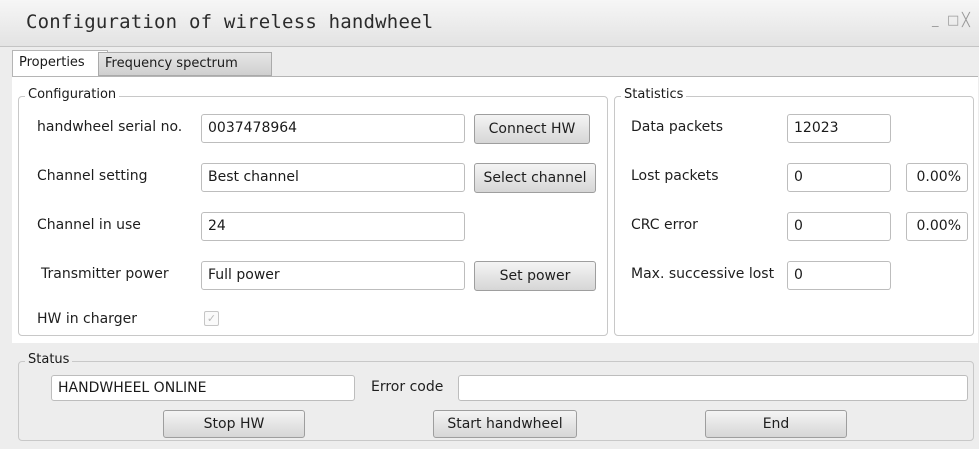 The height and width of the screenshot is (449, 979). I want to click on transmitter-power-field: Full power, so click(333, 275).